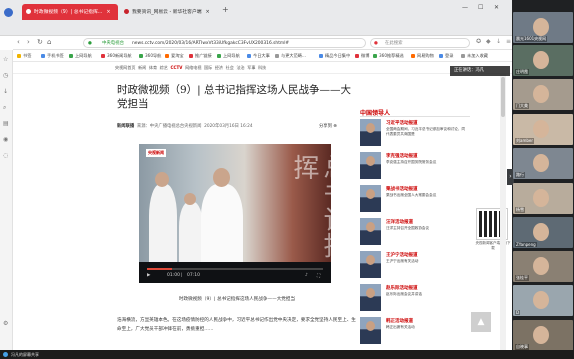 This screenshot has height=359, width=574. What do you see at coordinates (415, 134) in the screenshot?
I see `leader-item: 习近平活动报道 全国两会期间，习近平总书记参加审议和讨论，同代表委员共商国是` at bounding box center [415, 134].